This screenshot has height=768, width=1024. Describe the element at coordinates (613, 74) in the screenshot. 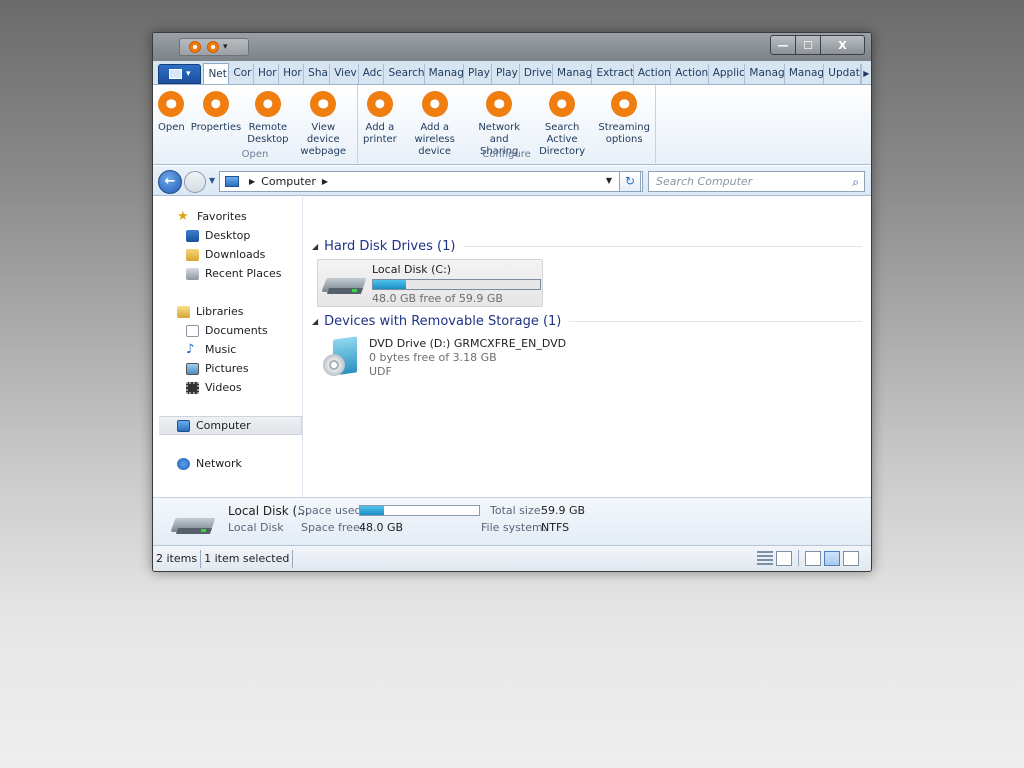

I see `tab-extract: Extract` at that location.